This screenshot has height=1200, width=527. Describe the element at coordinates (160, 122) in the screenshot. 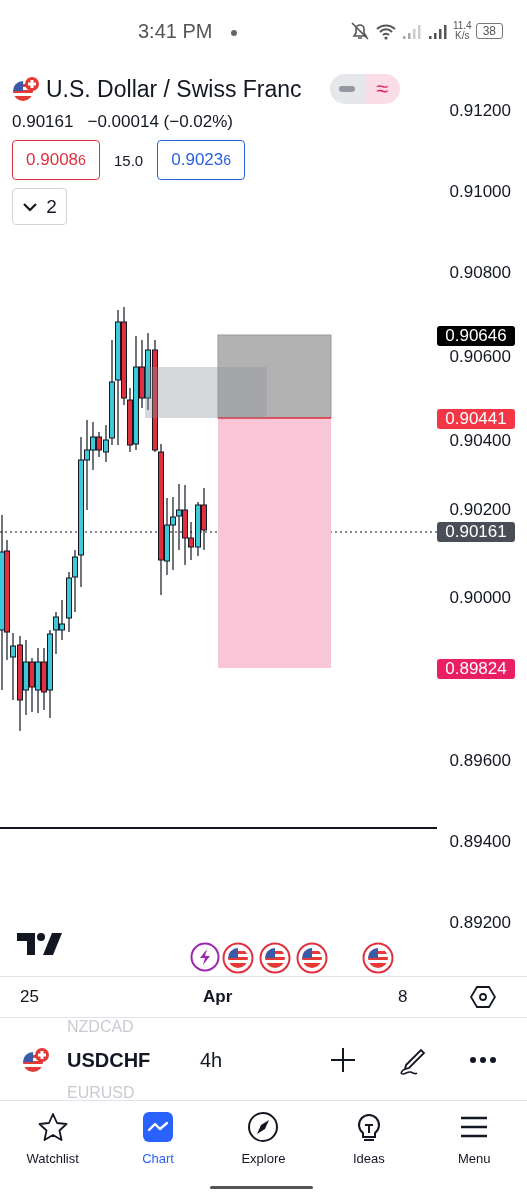

I see `price-change: −0.00014 (−0.02%)` at that location.